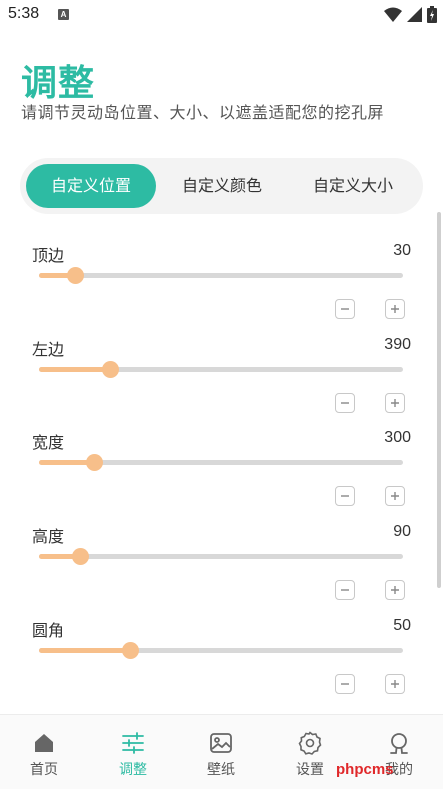 The width and height of the screenshot is (443, 789). What do you see at coordinates (133, 770) in the screenshot?
I see `nav-label: 调整` at bounding box center [133, 770].